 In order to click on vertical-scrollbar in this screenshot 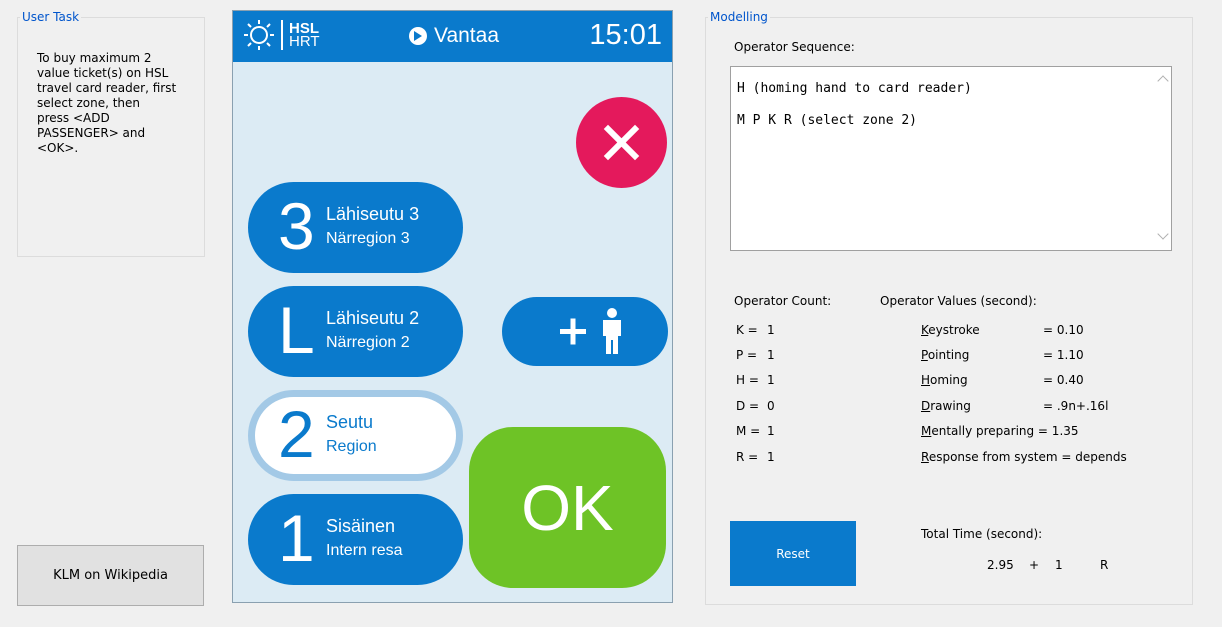, I will do `click(1162, 158)`.